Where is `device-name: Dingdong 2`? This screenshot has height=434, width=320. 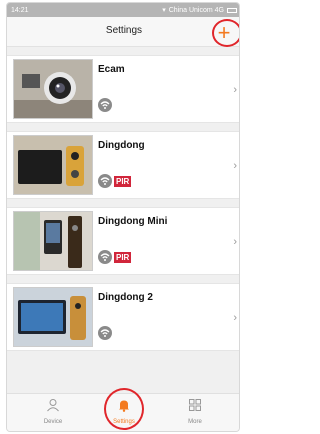
device-name: Dingdong 2 is located at coordinates (125, 297).